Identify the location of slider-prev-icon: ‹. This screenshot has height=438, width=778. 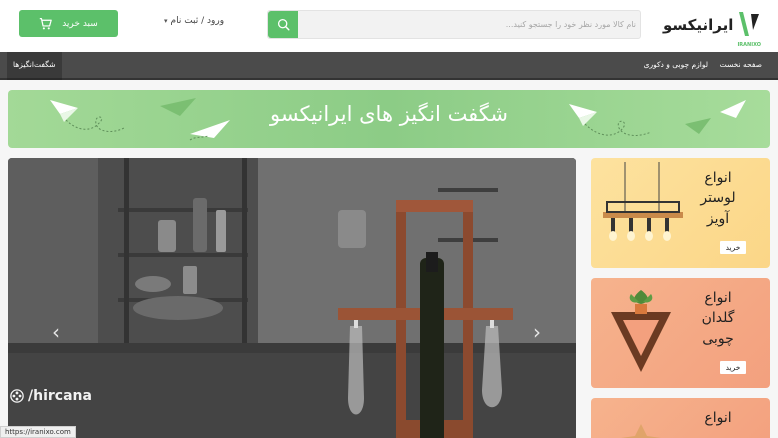
(56, 332).